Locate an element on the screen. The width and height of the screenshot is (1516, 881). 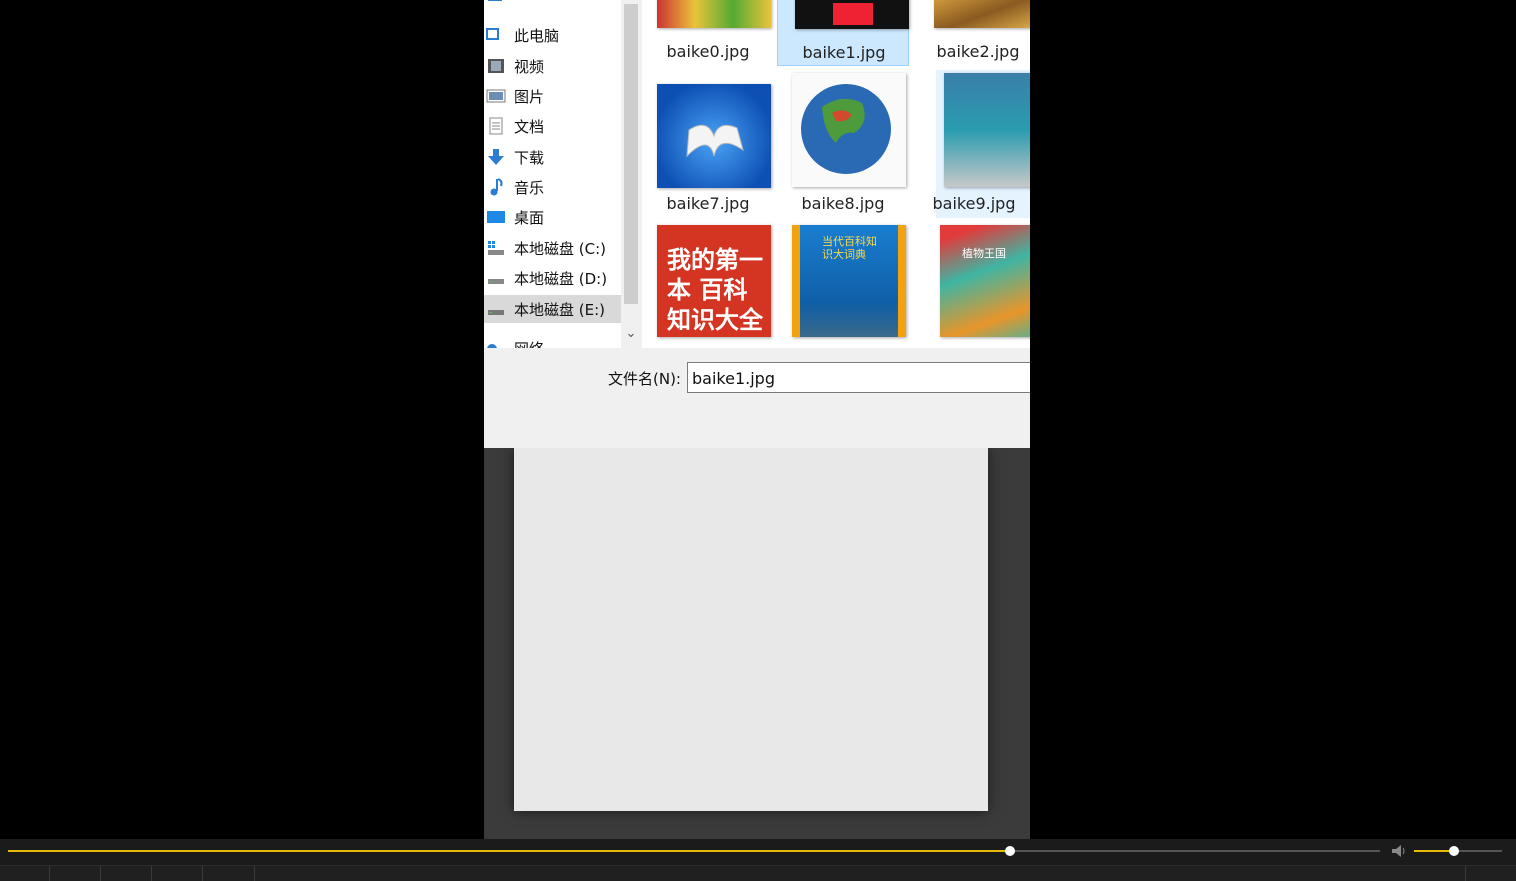
volume-fill is located at coordinates (1434, 851).